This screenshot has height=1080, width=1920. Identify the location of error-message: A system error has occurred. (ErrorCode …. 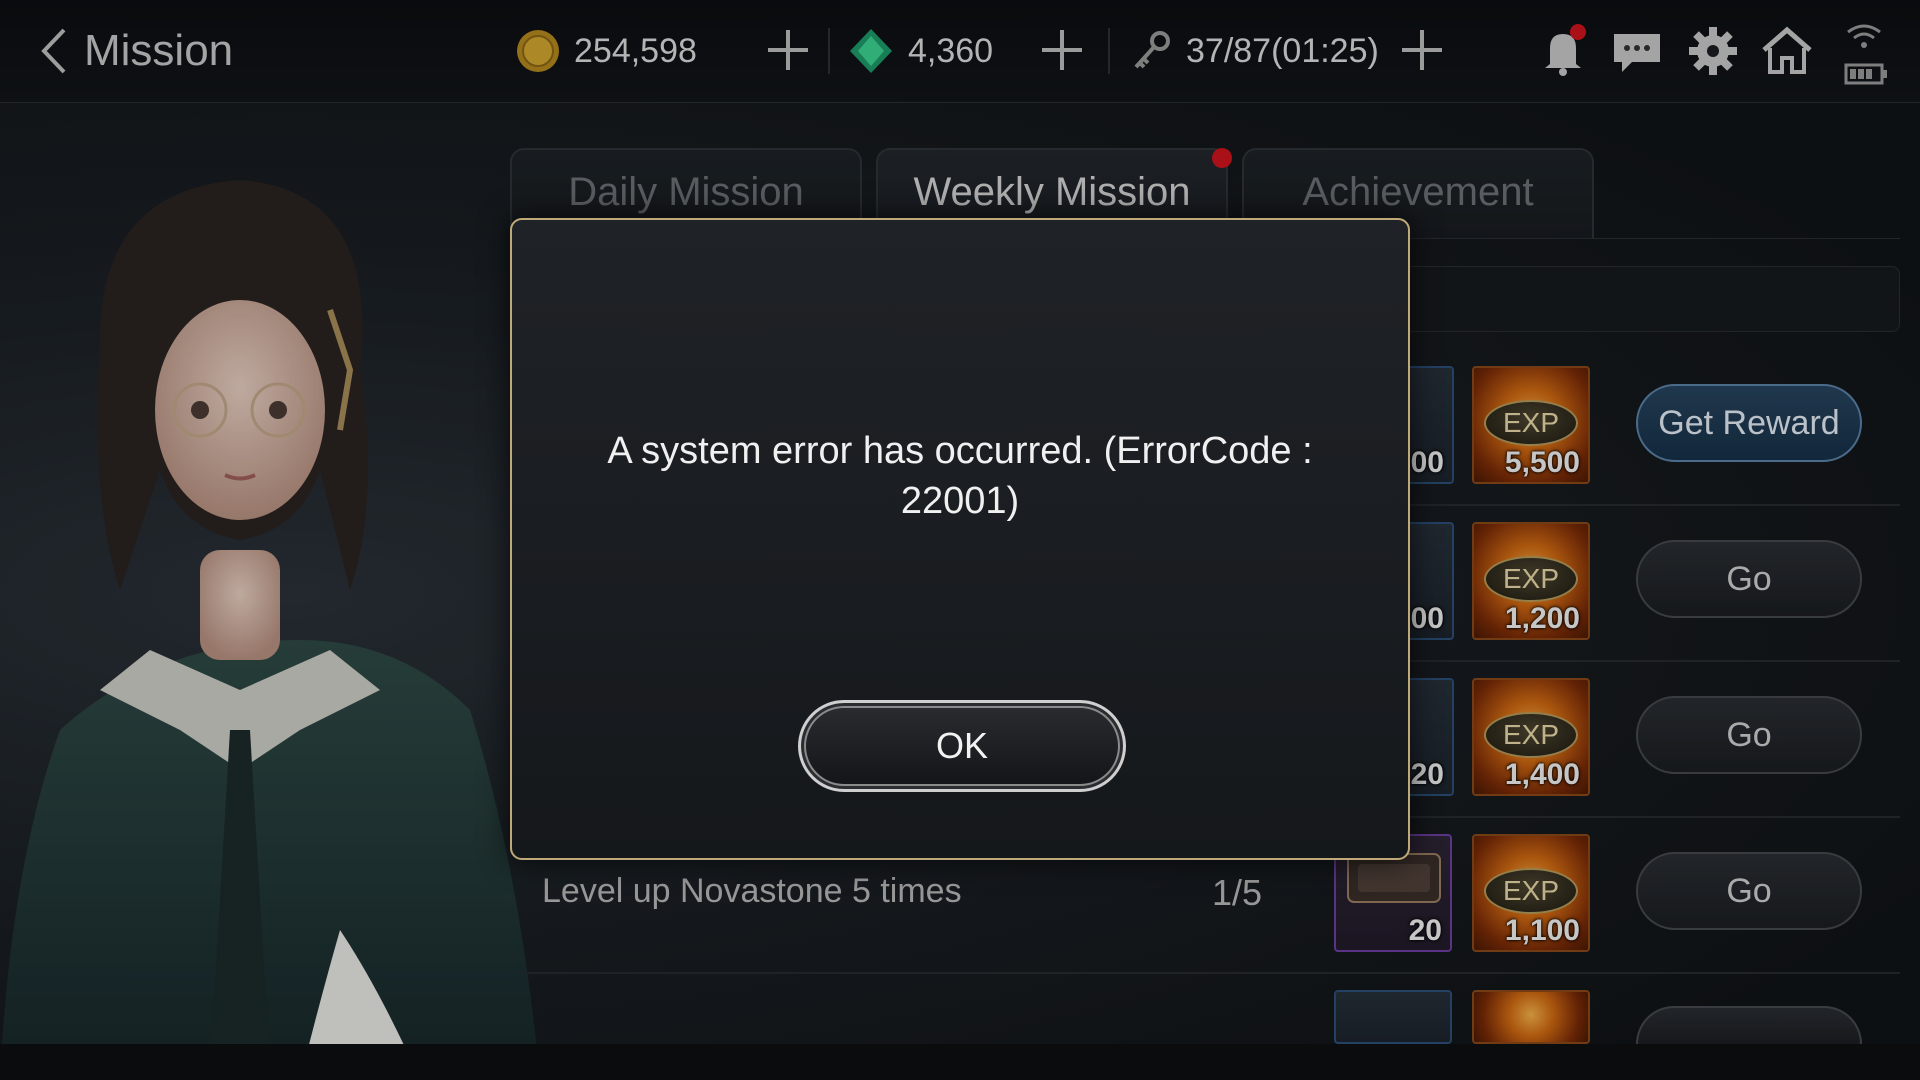
(960, 476).